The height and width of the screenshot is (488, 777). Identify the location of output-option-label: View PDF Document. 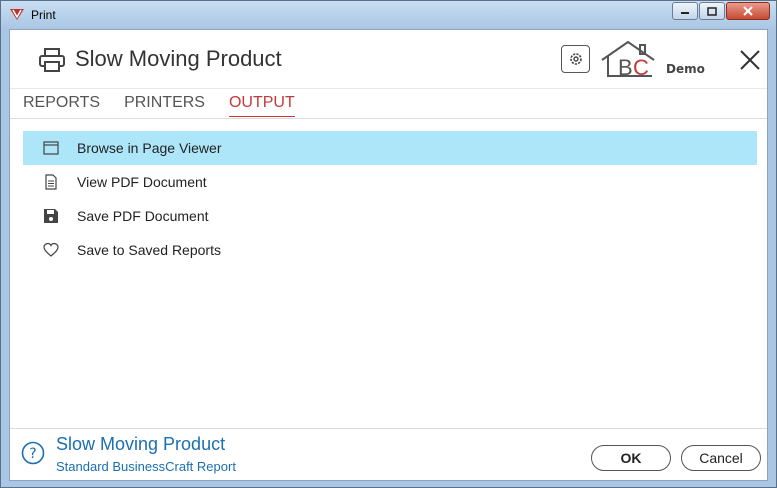
(142, 182).